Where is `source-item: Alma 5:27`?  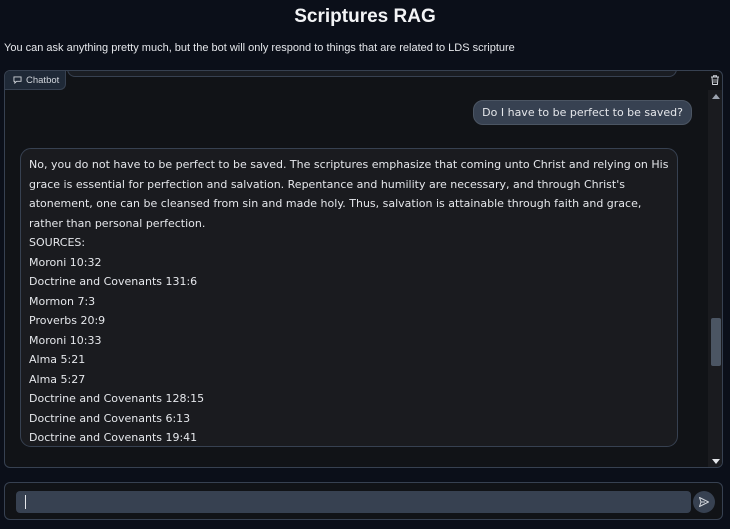
source-item: Alma 5:27 is located at coordinates (57, 379).